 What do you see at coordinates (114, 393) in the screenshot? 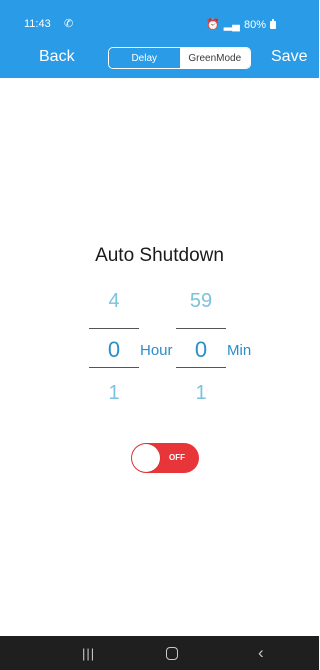
I see `hour-next-value: 1` at bounding box center [114, 393].